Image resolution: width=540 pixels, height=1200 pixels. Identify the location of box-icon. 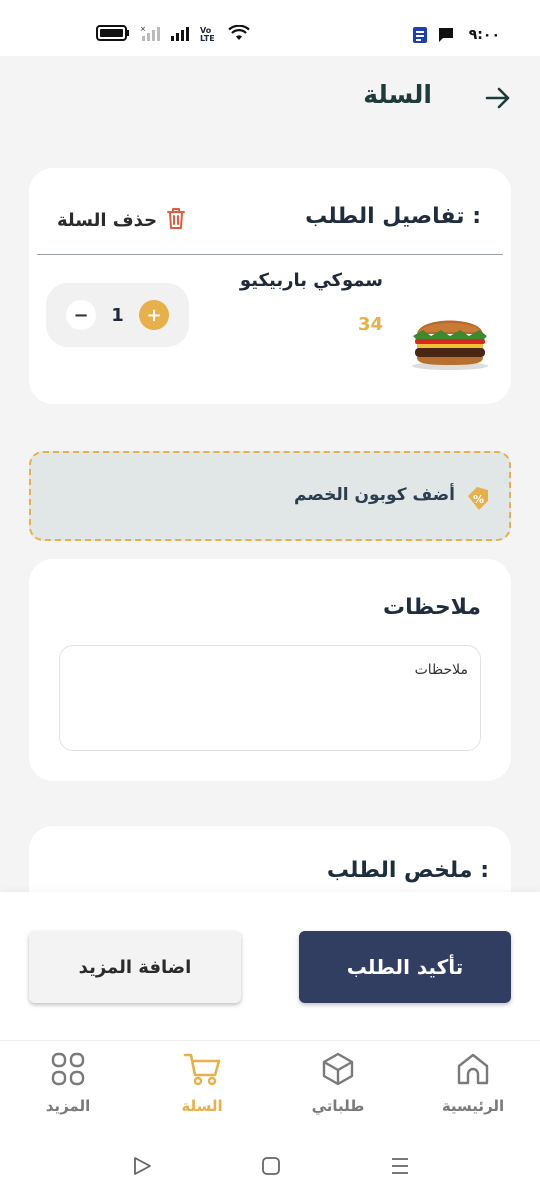
(338, 1071).